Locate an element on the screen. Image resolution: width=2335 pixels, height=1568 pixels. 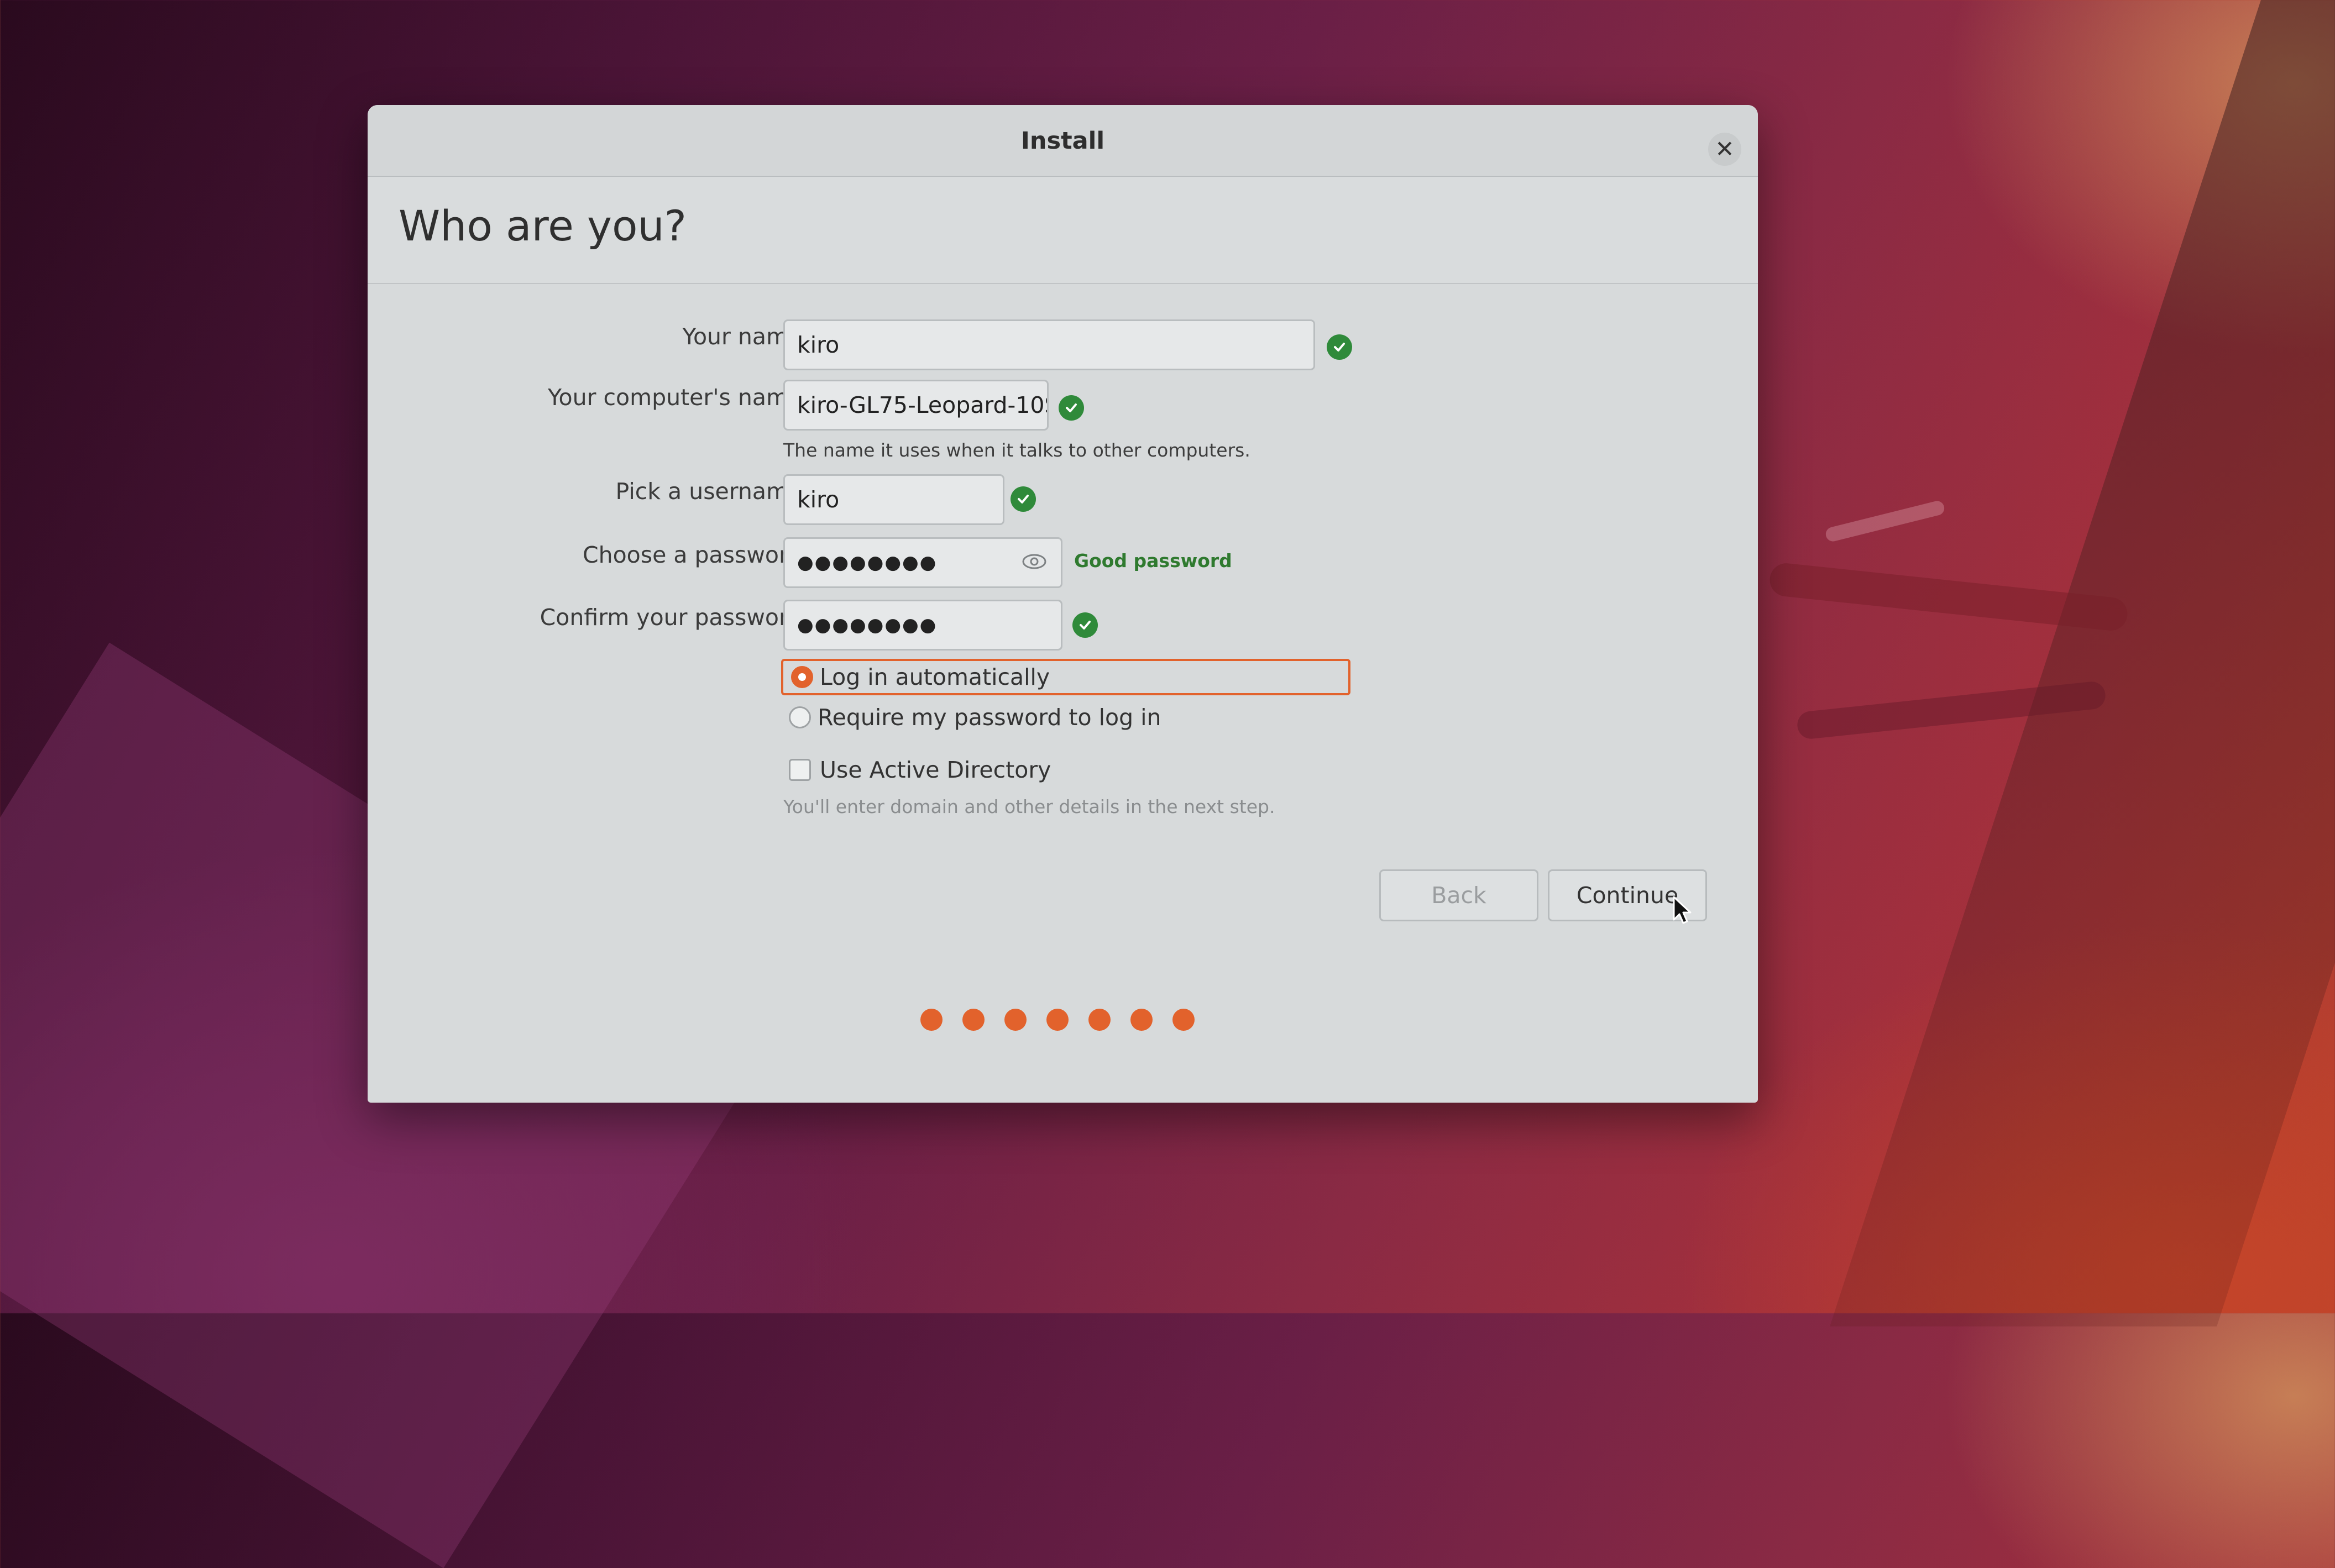
title-bar: Install ✕ is located at coordinates (1063, 141).